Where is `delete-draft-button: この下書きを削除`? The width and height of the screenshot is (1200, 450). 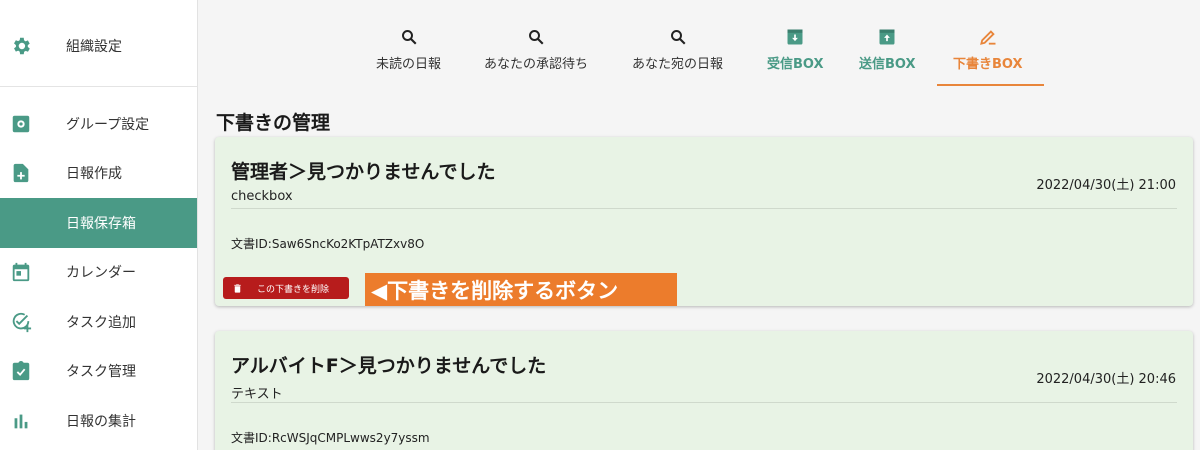 delete-draft-button: この下書きを削除 is located at coordinates (286, 288).